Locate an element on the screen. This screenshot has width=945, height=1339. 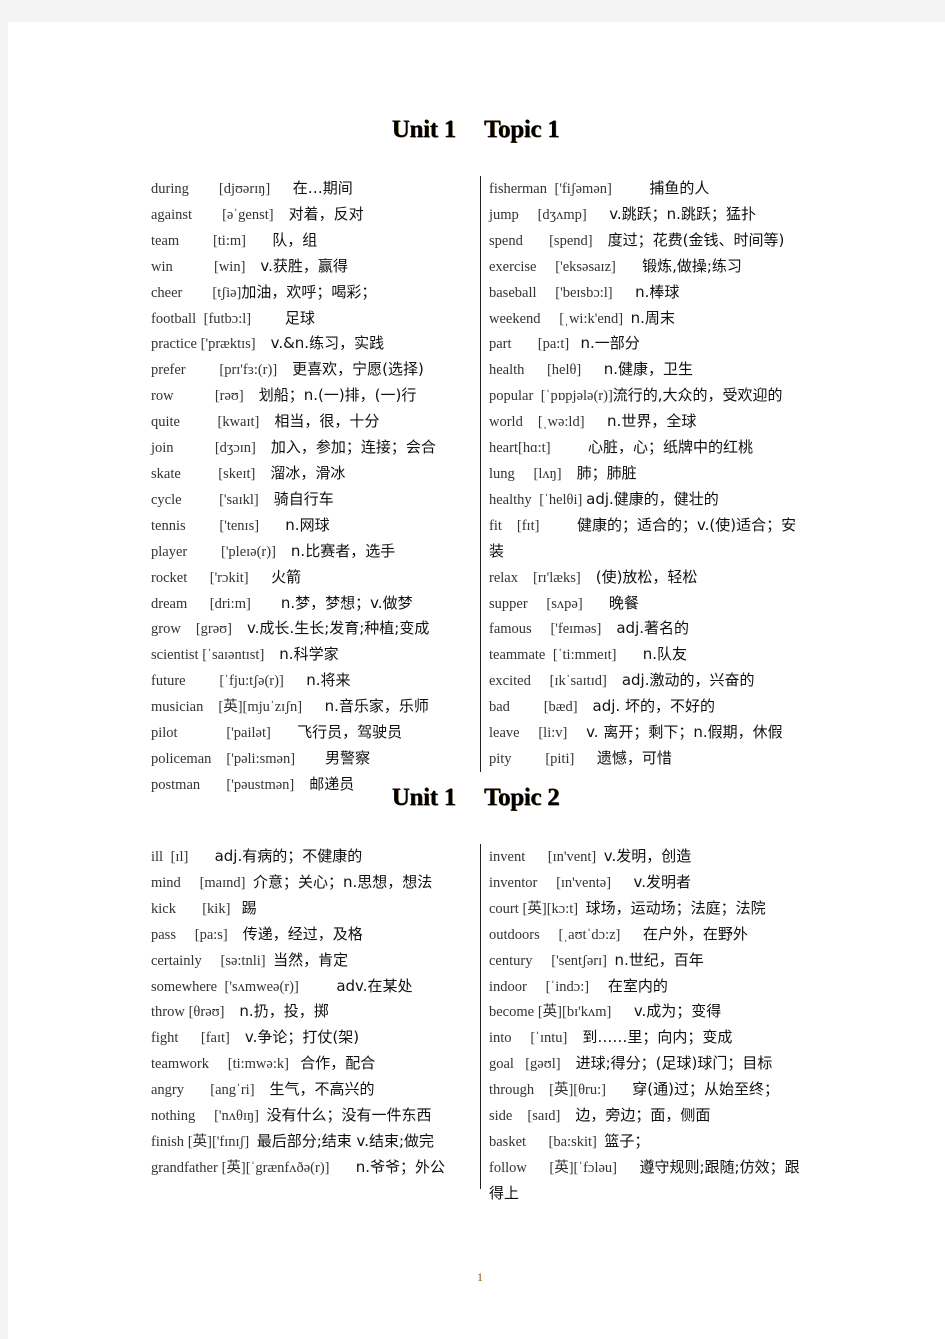
vocab-phonetic: [ˈfju:tʃə(r)] is located at coordinates (251, 681).